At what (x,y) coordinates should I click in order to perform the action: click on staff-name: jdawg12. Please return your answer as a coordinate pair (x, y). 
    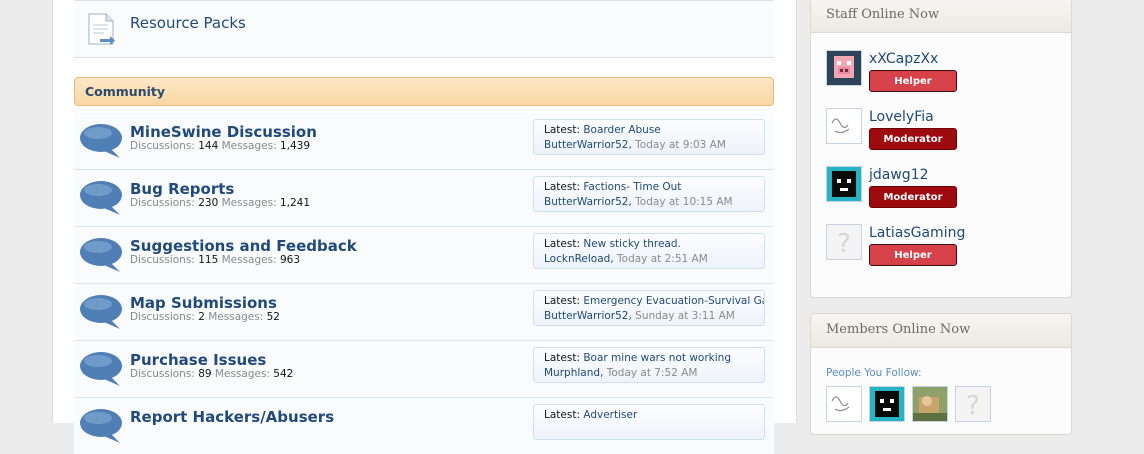
    Looking at the image, I should click on (899, 175).